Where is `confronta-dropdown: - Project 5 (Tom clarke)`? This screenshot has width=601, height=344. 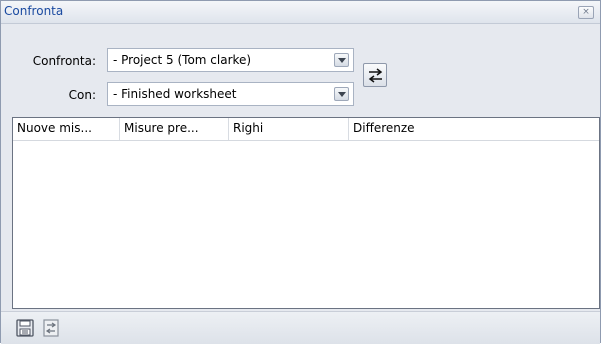 confronta-dropdown: - Project 5 (Tom clarke) is located at coordinates (230, 60).